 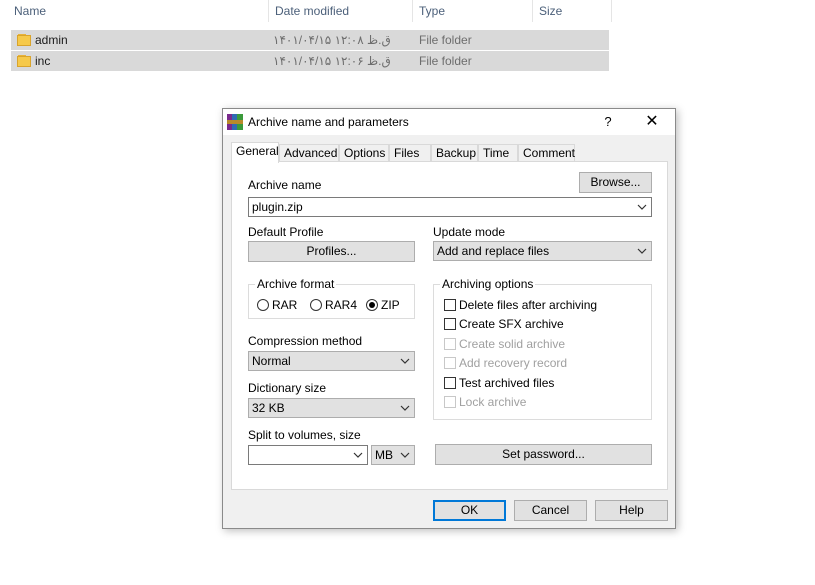 What do you see at coordinates (268, 408) in the screenshot?
I see `dictionary-size-value: 32 KB` at bounding box center [268, 408].